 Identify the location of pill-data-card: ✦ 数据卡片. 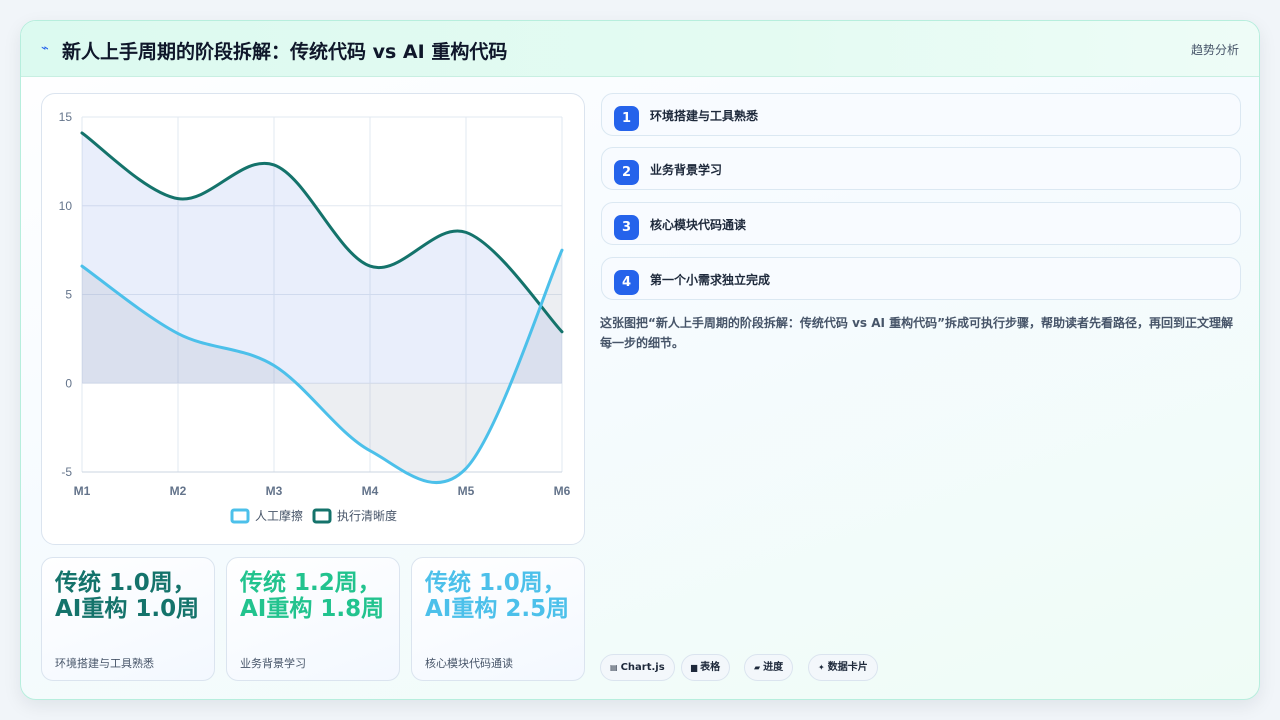
(843, 667).